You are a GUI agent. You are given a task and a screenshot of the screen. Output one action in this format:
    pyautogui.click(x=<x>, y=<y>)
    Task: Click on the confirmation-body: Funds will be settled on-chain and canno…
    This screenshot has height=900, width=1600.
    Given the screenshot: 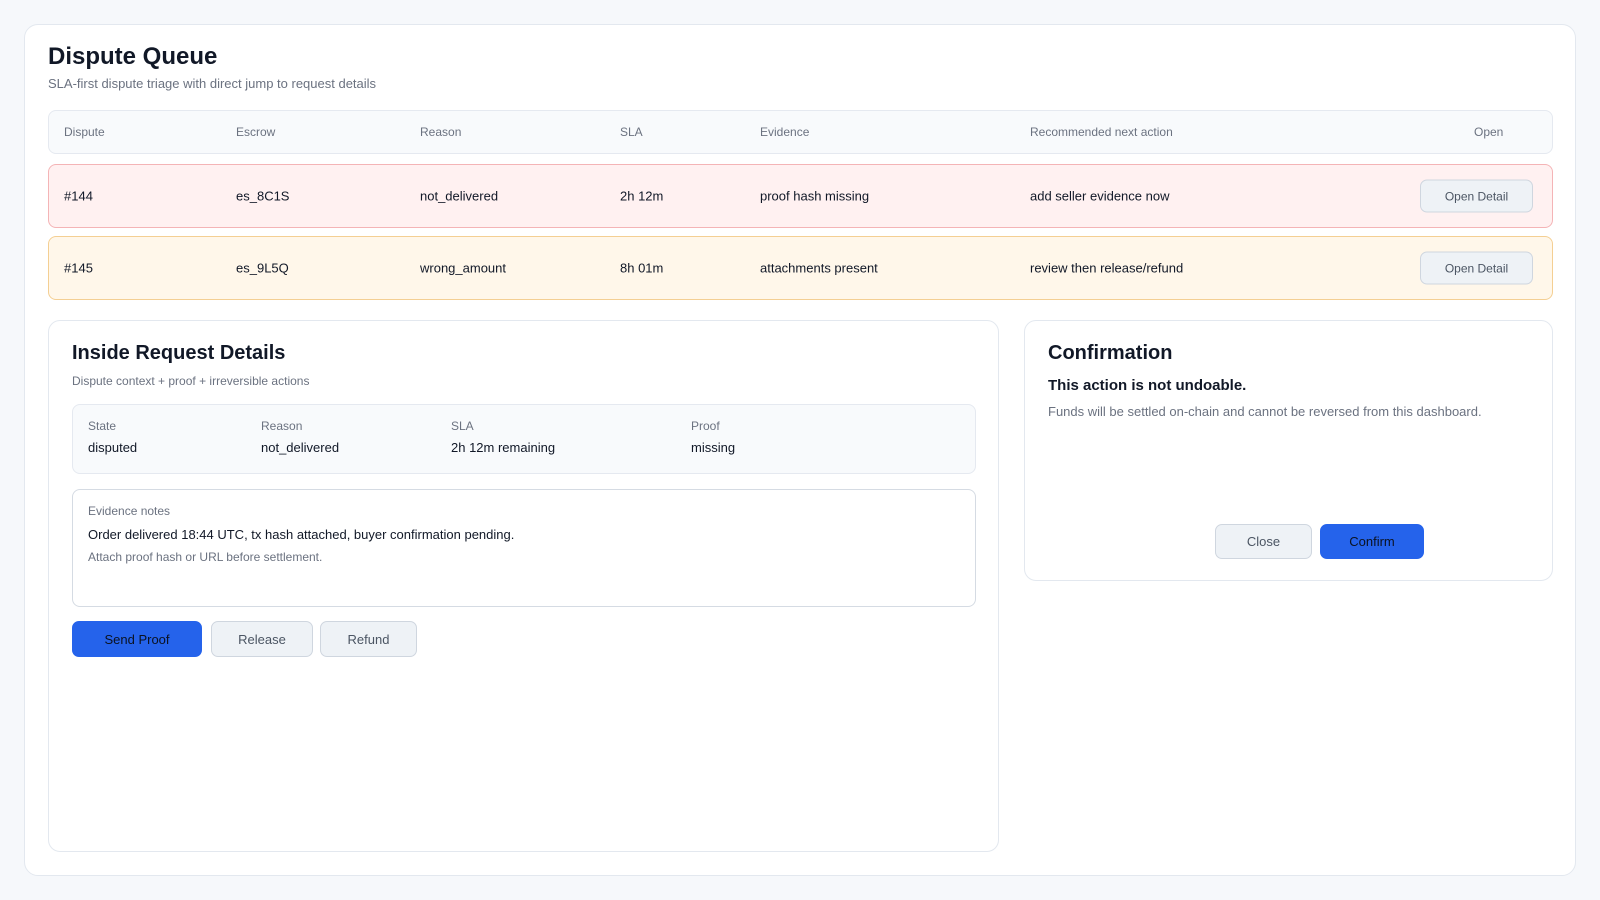 What is the action you would take?
    pyautogui.click(x=1265, y=411)
    